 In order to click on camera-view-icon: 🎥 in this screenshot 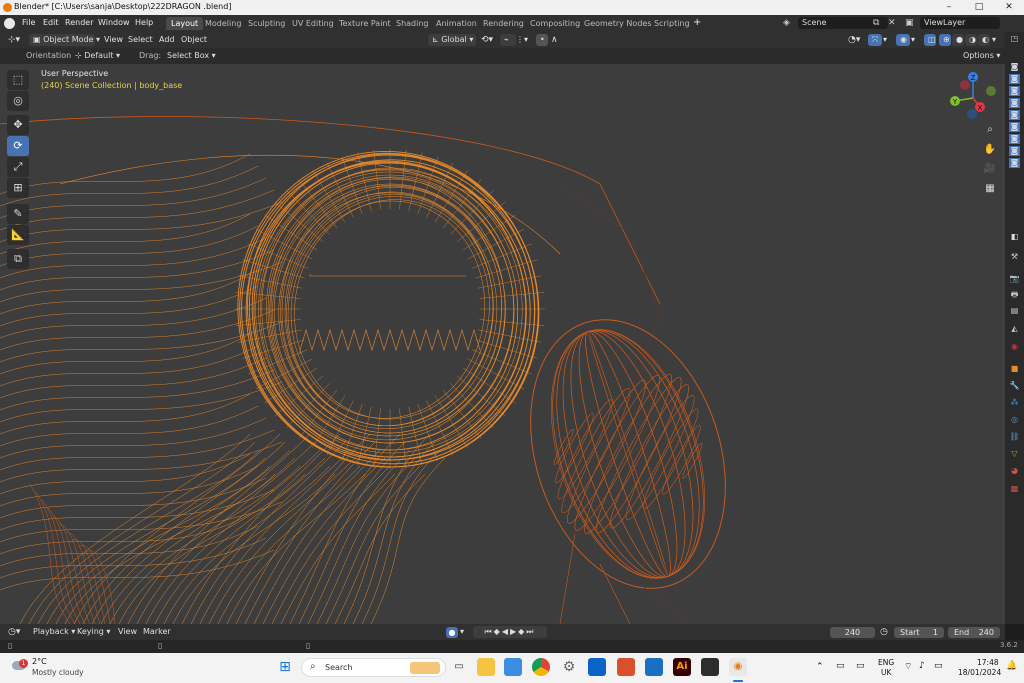, I will do `click(990, 169)`.